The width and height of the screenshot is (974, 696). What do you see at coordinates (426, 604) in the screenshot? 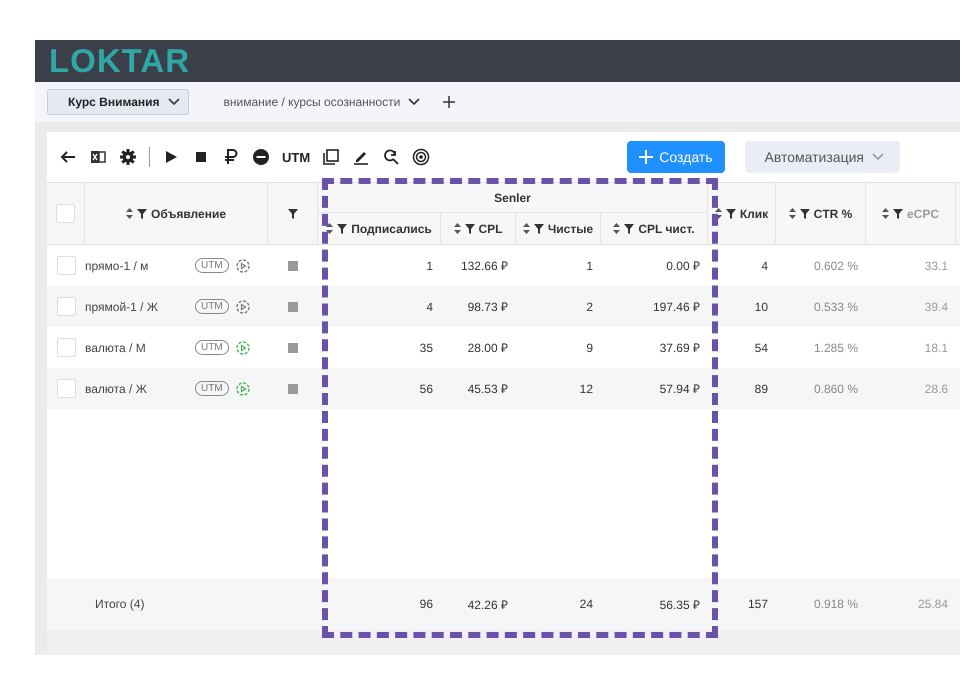
I see `total-cell-text: 96` at bounding box center [426, 604].